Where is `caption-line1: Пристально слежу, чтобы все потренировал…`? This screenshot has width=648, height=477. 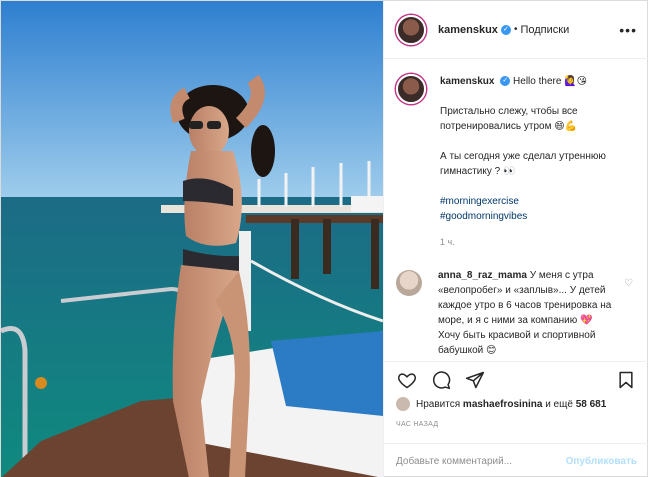 caption-line1: Пристально слежу, чтобы все потренировал… is located at coordinates (509, 119).